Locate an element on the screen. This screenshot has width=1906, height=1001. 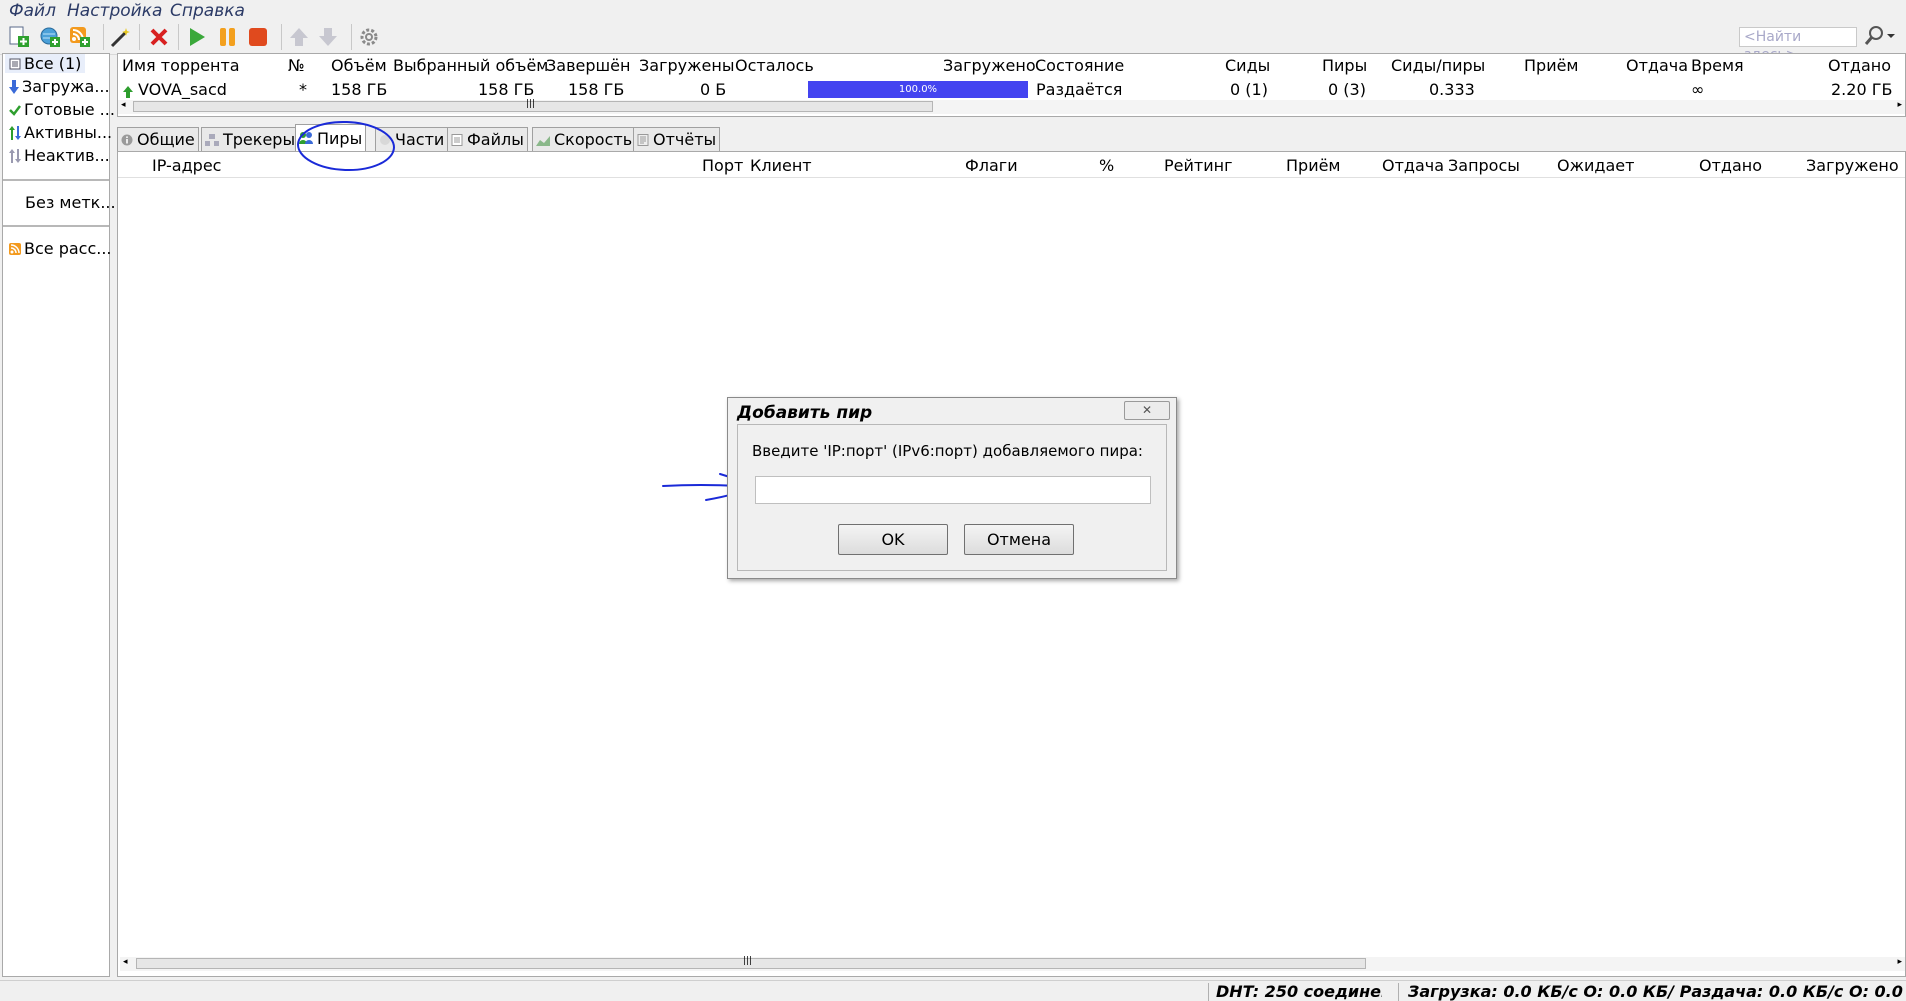
torrent-peers: 0 (3) is located at coordinates (1347, 89).